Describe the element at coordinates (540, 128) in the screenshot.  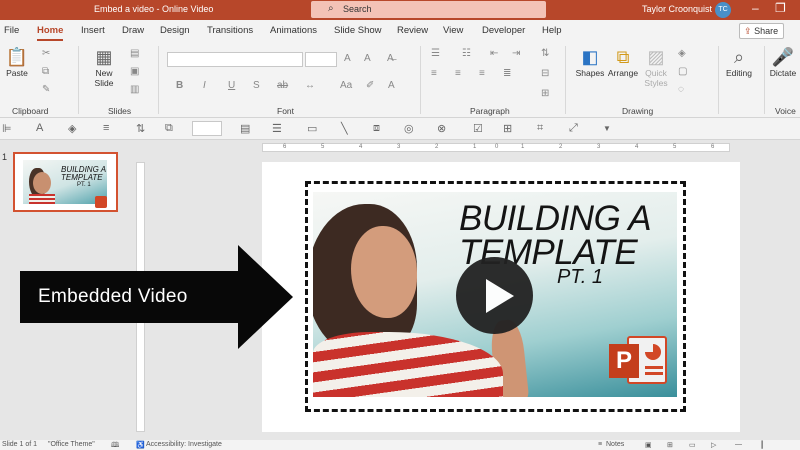
I see `crop-icon: ⌗` at that location.